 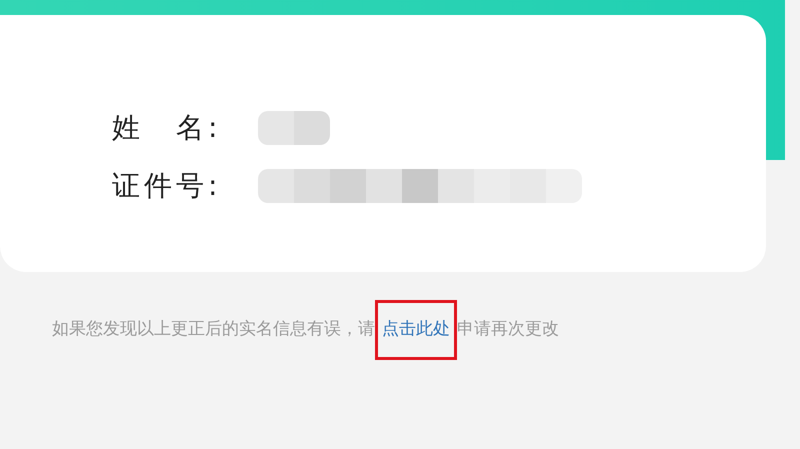 What do you see at coordinates (416, 330) in the screenshot?
I see `apply-link: 点击此处` at bounding box center [416, 330].